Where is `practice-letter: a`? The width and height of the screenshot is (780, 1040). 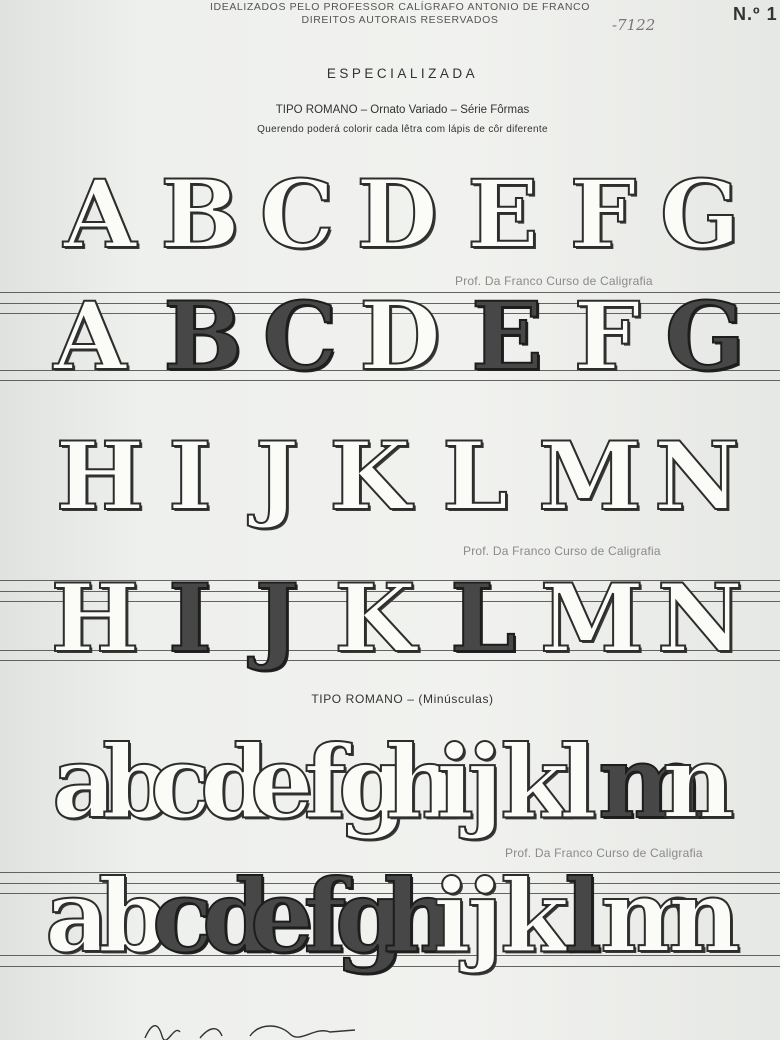
practice-letter: a is located at coordinates (77, 916).